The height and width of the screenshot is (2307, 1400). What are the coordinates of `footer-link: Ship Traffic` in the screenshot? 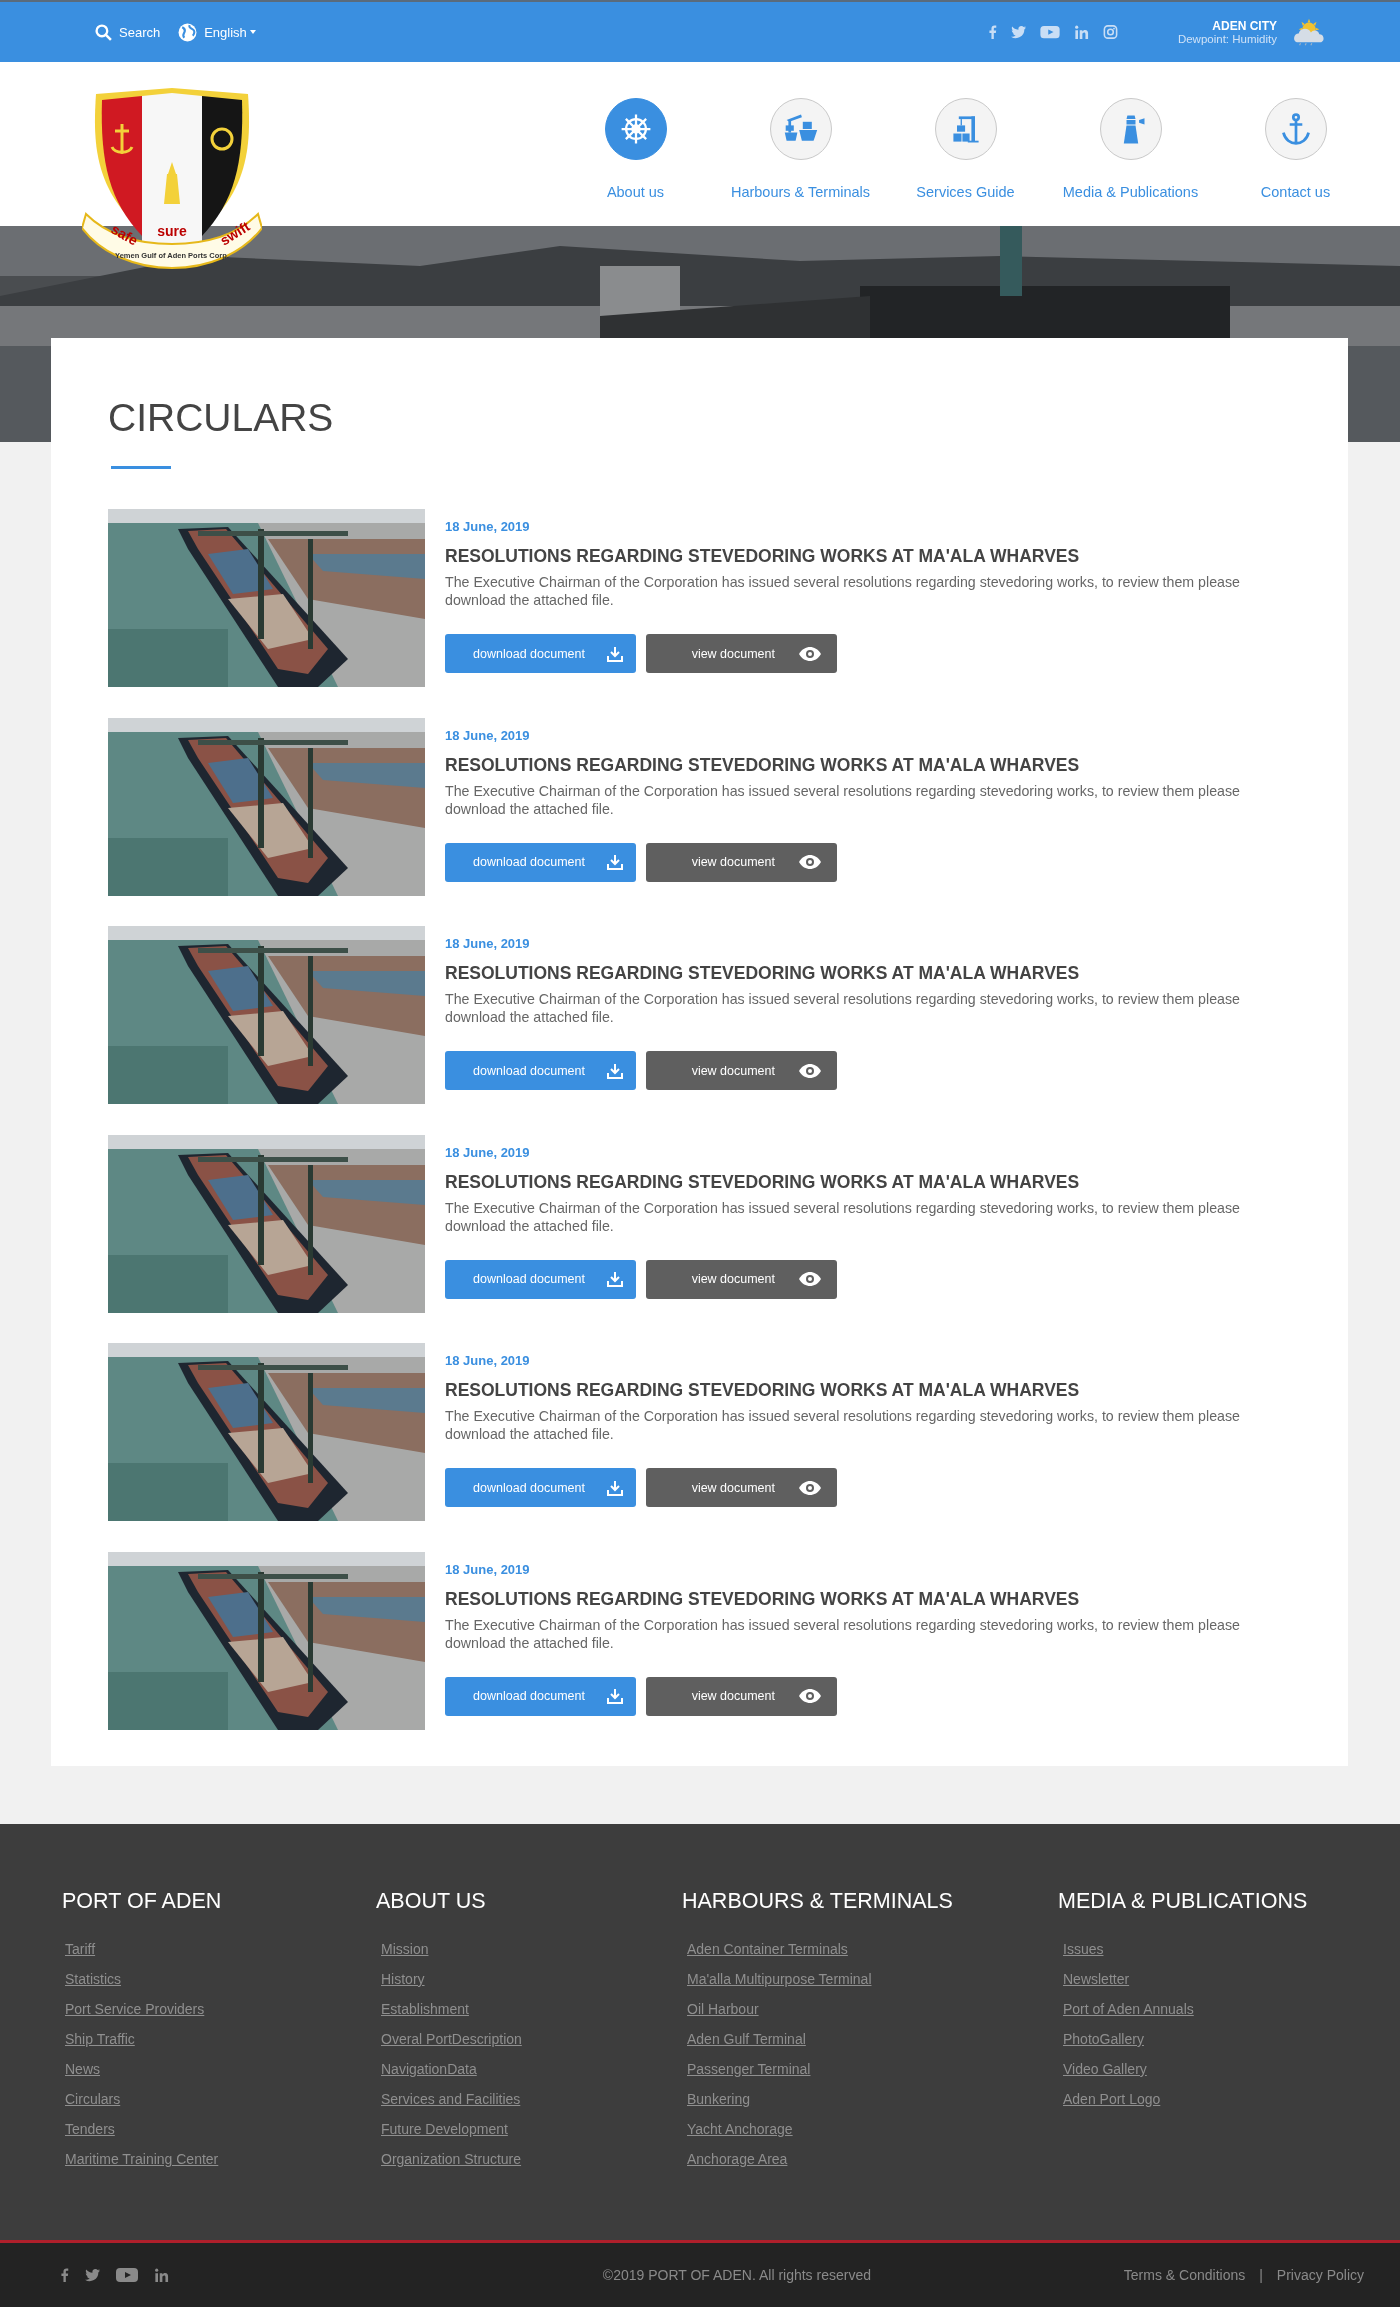 It's located at (100, 2039).